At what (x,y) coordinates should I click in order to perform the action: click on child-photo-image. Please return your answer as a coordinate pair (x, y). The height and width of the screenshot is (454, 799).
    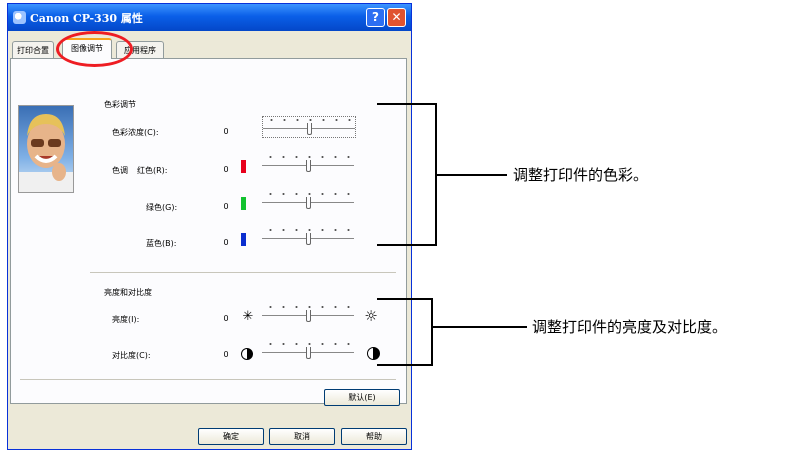
    Looking at the image, I should click on (46, 153).